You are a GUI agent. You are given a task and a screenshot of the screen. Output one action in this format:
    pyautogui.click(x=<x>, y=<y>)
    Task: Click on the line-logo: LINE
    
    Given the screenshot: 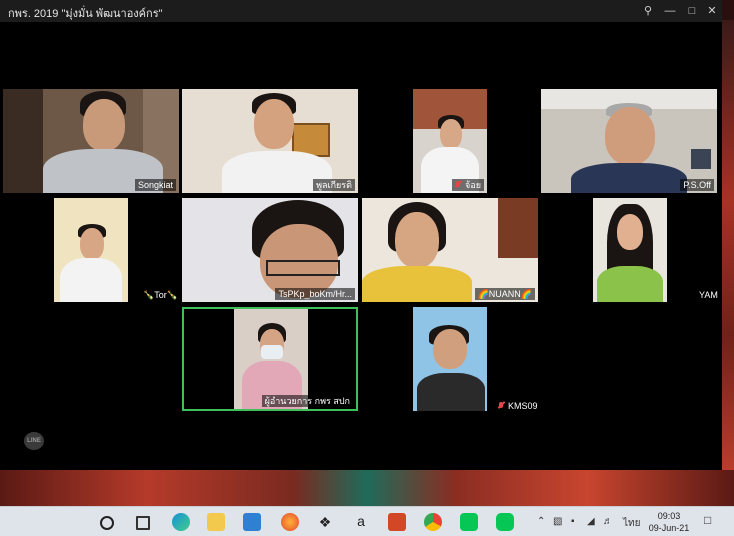 What is the action you would take?
    pyautogui.click(x=34, y=441)
    